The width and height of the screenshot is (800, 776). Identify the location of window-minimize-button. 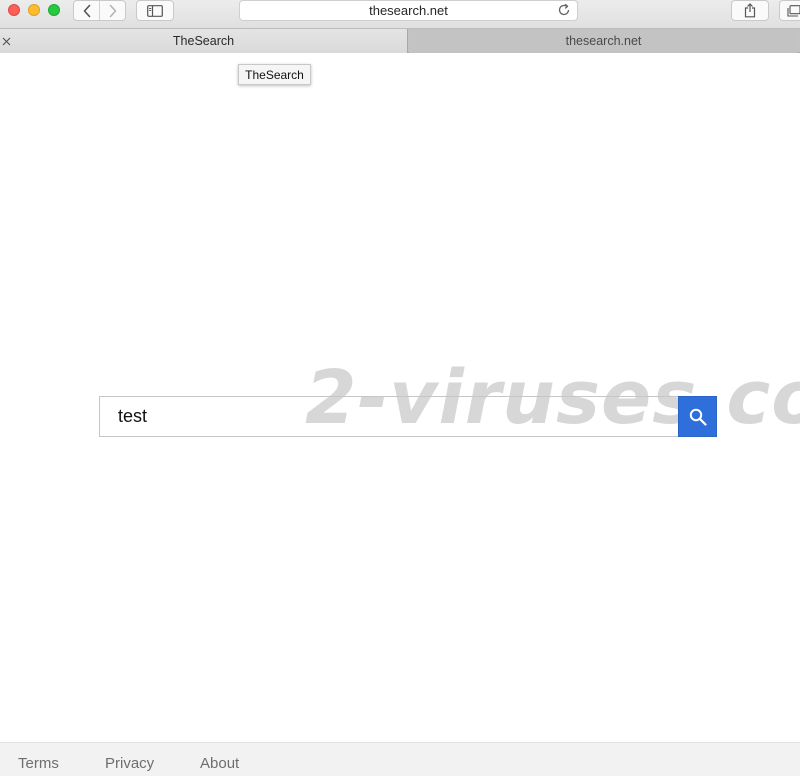
(34, 10).